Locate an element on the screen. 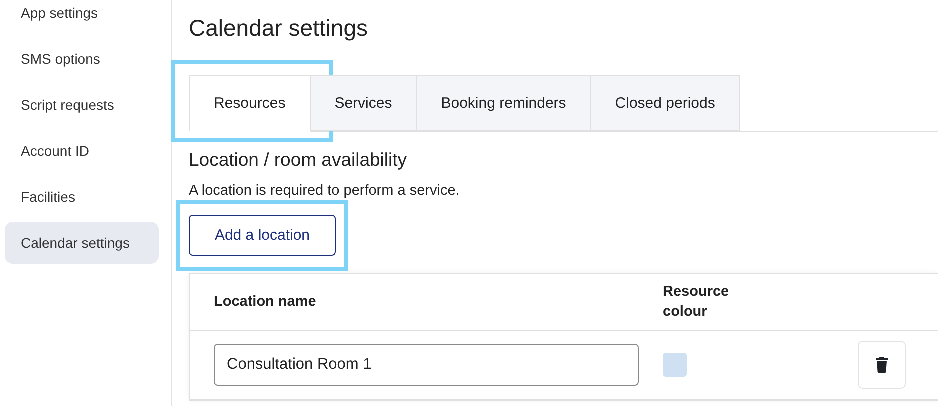  column-header: Location name is located at coordinates (266, 302).